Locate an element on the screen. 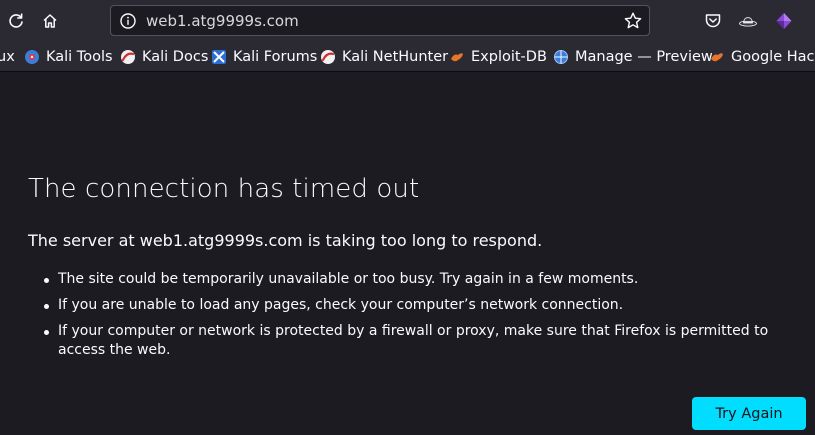 The height and width of the screenshot is (435, 815). url-text: web1.atg9999s.com is located at coordinates (222, 21).